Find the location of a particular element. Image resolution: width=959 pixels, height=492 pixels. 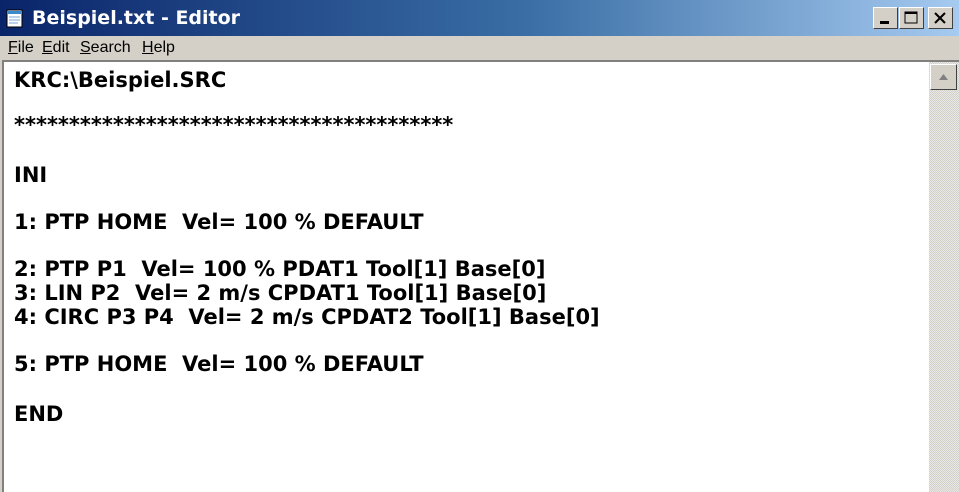

code-line-ini: INI is located at coordinates (31, 175).